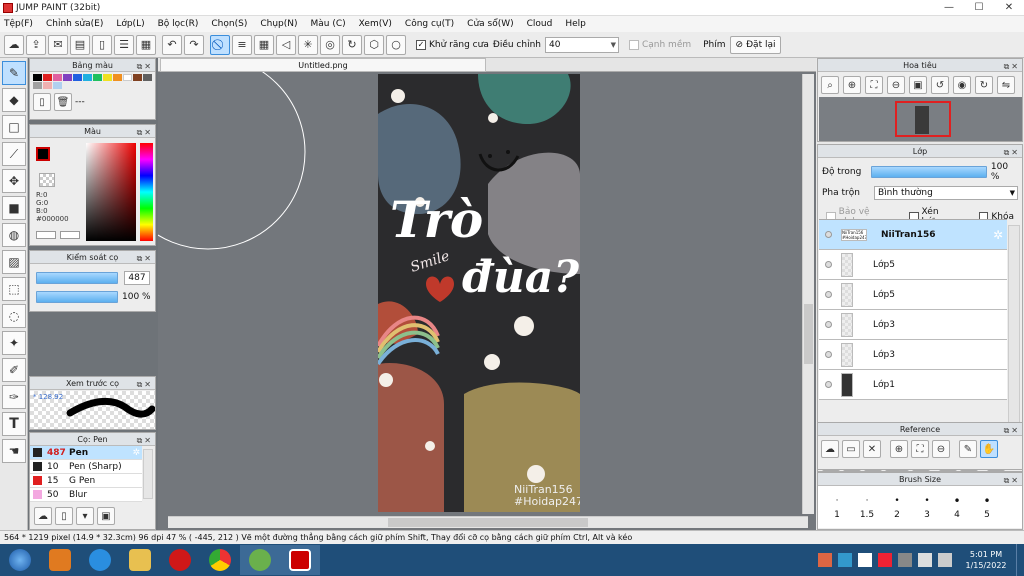 This screenshot has height=576, width=1024. I want to click on menu-cloud: Cloud, so click(540, 24).